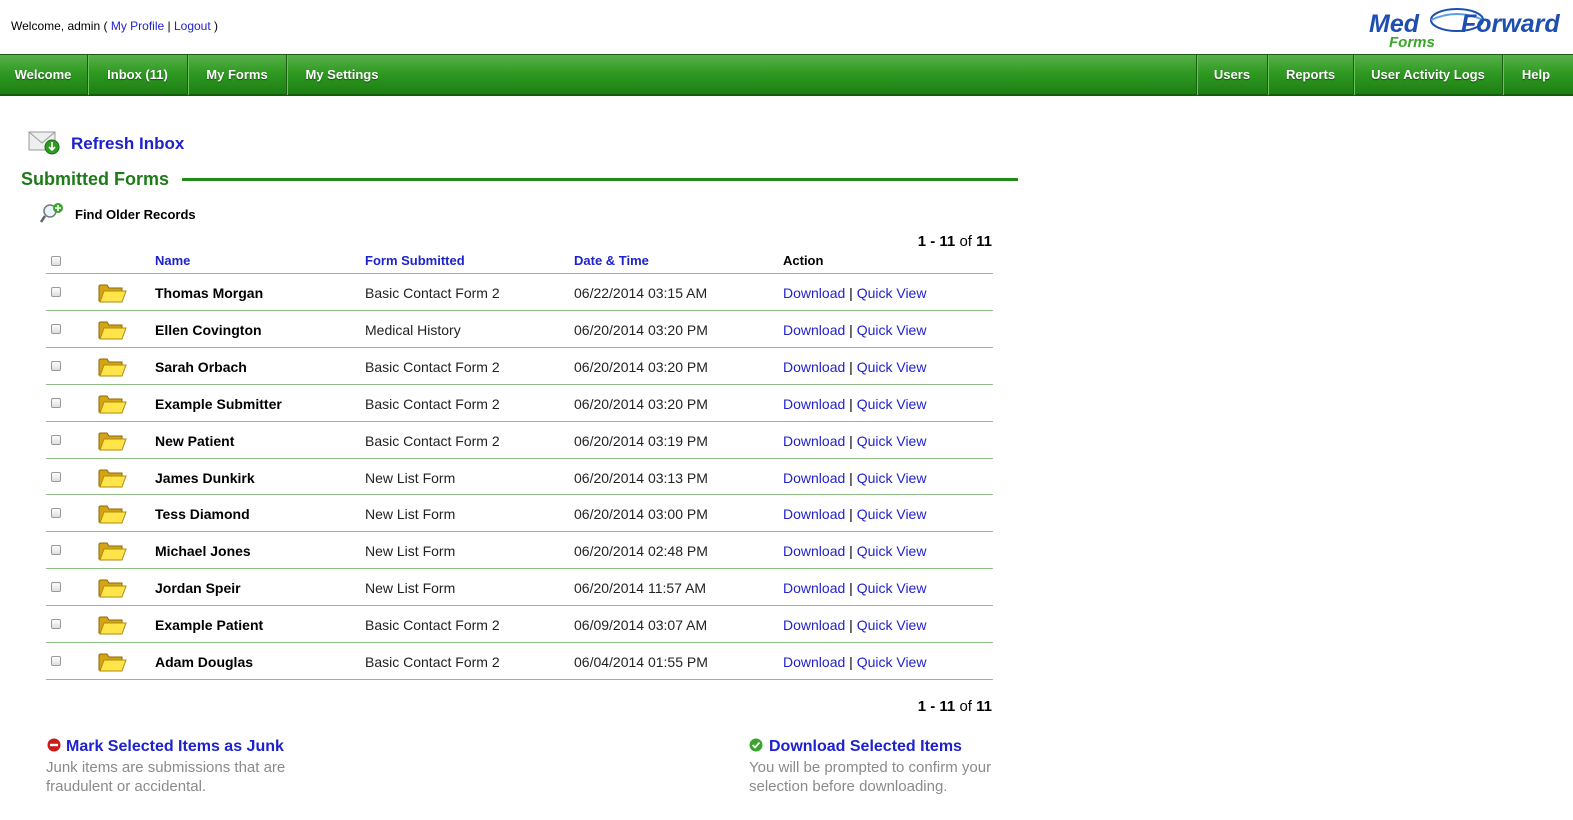 This screenshot has height=820, width=1573. What do you see at coordinates (1536, 75) in the screenshot?
I see `nav-help: Help` at bounding box center [1536, 75].